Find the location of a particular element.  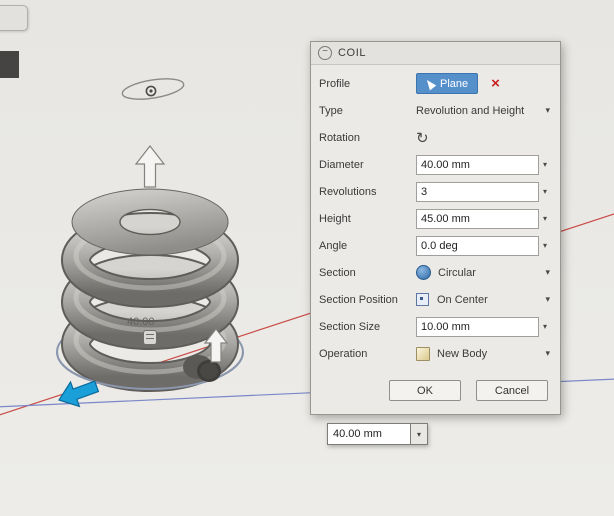

operation-row: Operation New Body ▾ is located at coordinates (435, 353).